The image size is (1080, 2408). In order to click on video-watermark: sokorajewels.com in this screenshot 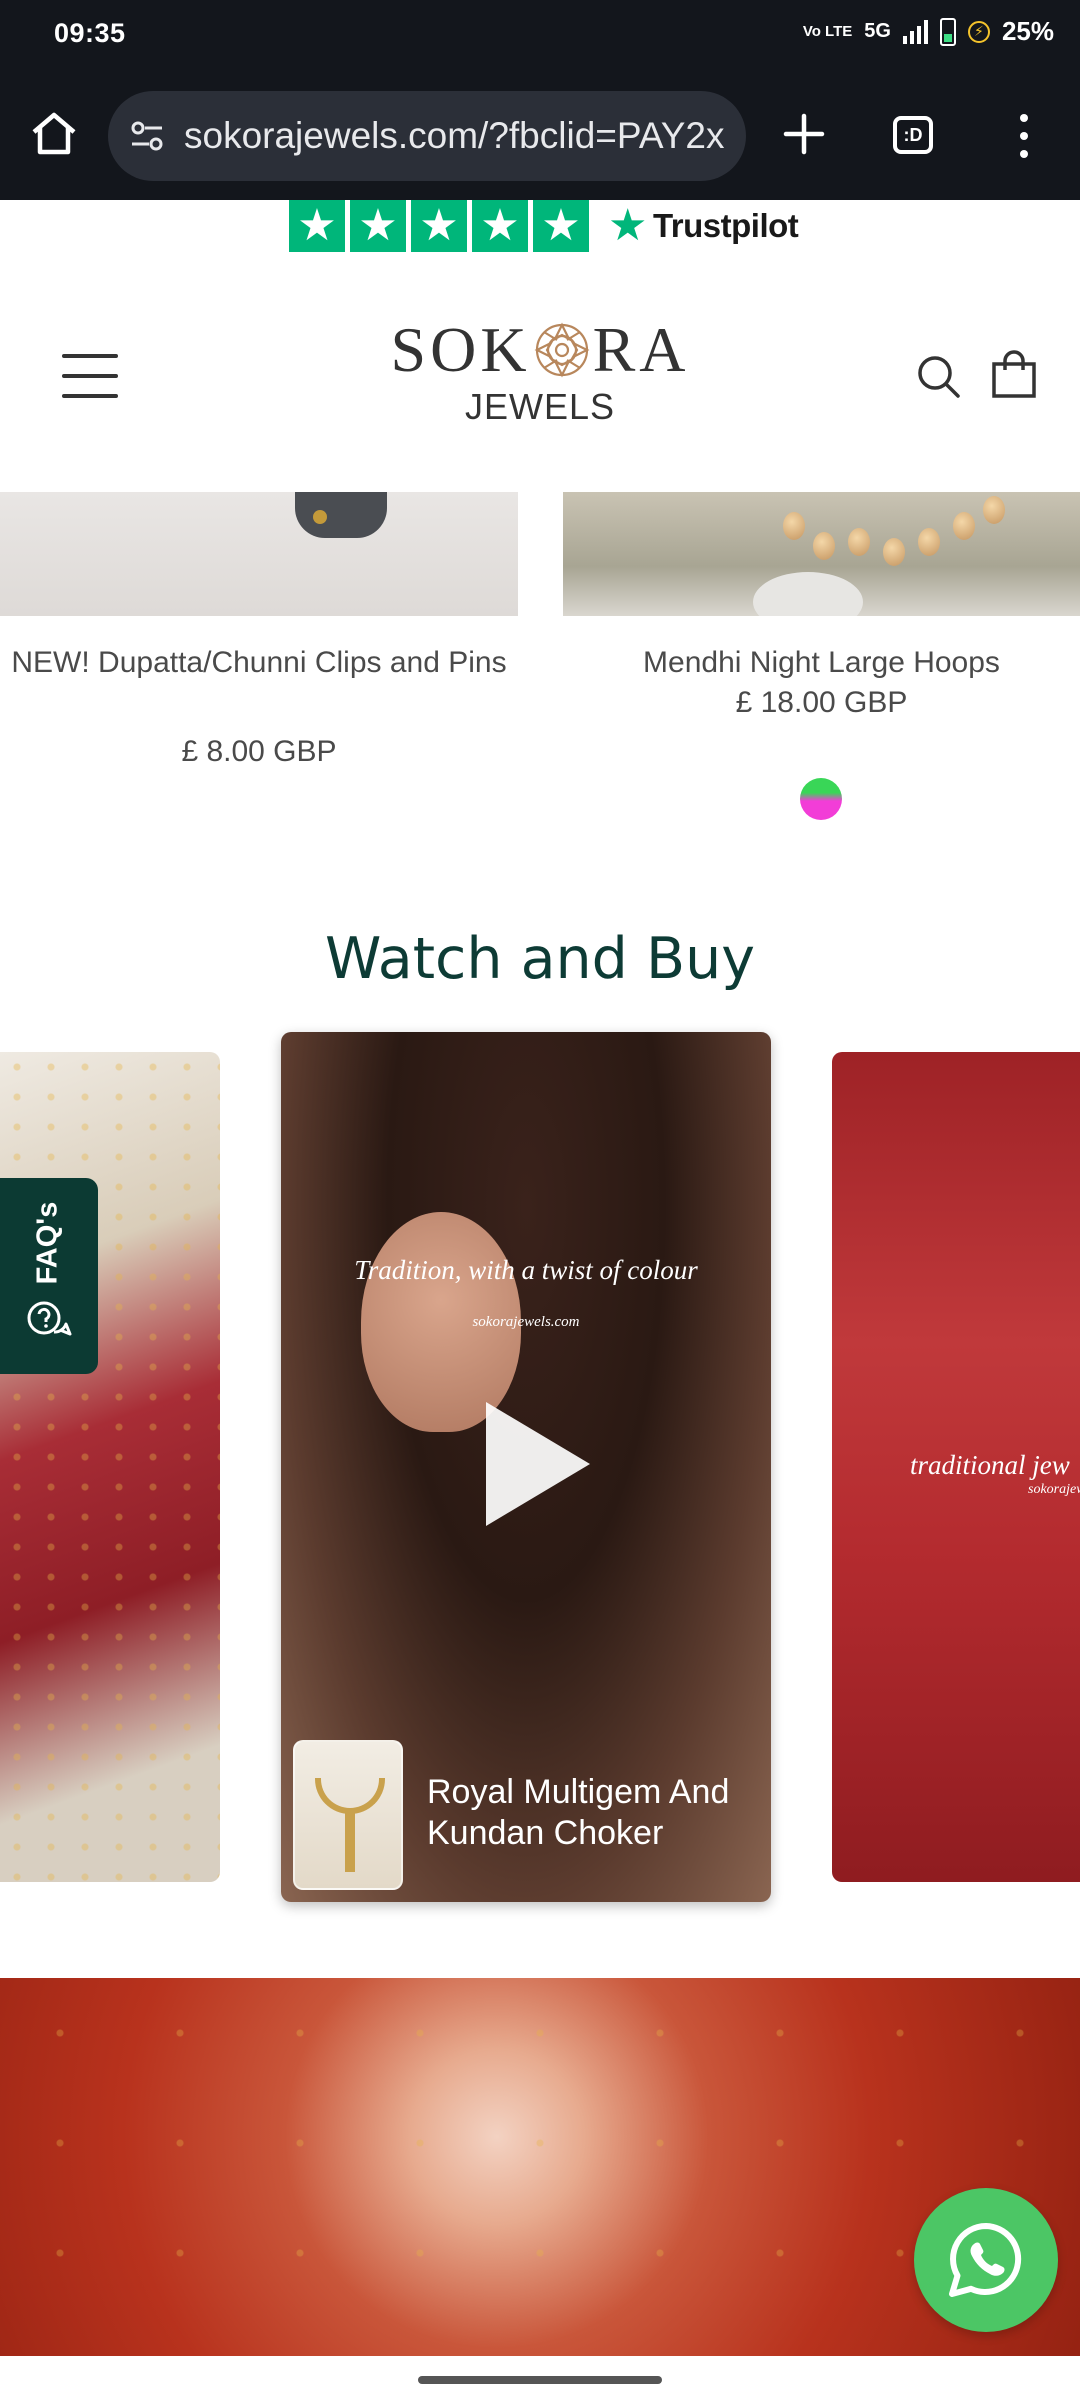, I will do `click(526, 1322)`.